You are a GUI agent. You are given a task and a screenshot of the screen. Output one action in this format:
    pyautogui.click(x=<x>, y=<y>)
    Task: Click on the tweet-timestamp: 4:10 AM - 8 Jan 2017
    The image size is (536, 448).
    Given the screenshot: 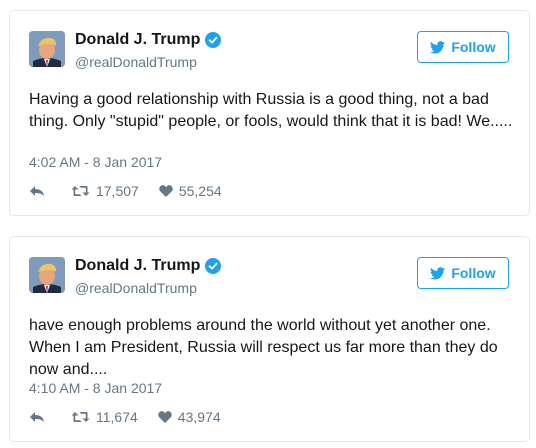 What is the action you would take?
    pyautogui.click(x=95, y=388)
    